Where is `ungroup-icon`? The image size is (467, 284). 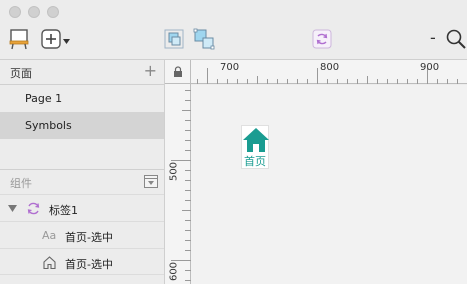 ungroup-icon is located at coordinates (204, 39).